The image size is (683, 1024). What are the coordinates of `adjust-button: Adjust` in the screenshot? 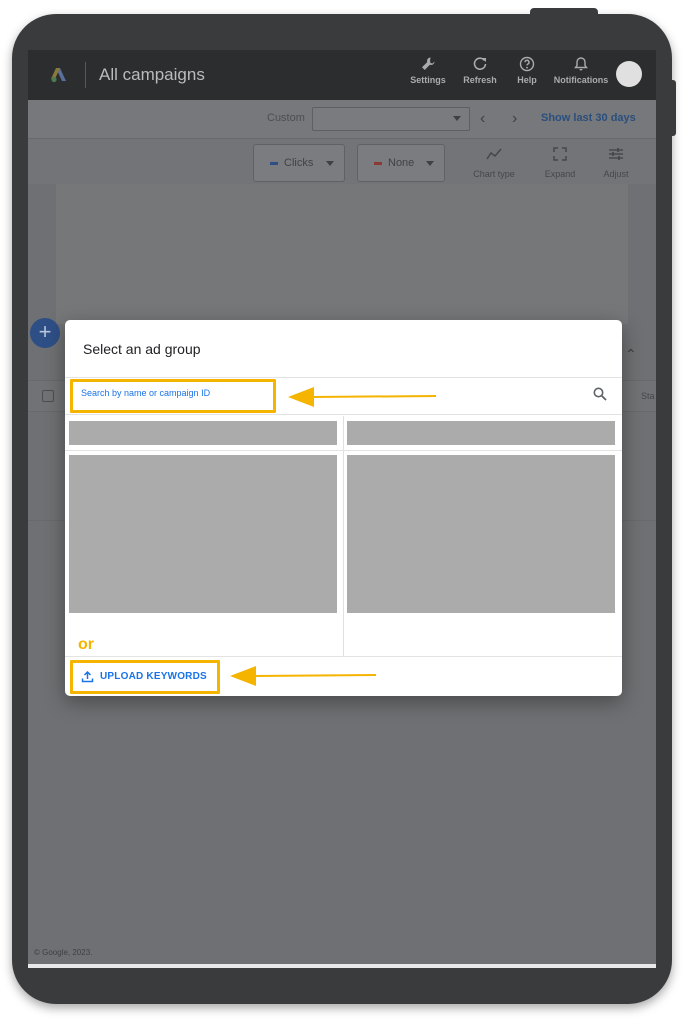 It's located at (616, 163).